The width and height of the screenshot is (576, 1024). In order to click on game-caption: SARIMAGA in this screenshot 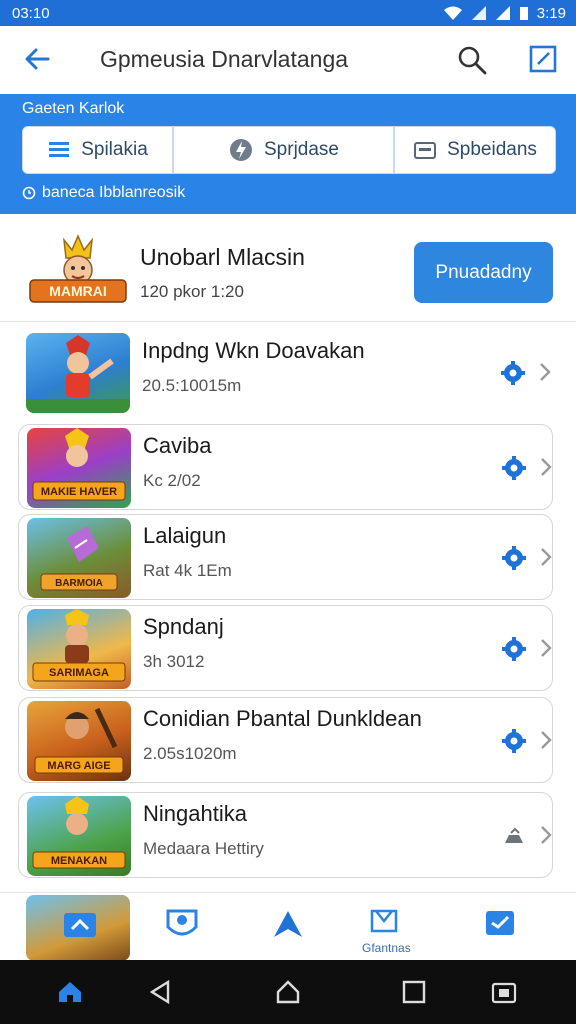, I will do `click(79, 673)`.